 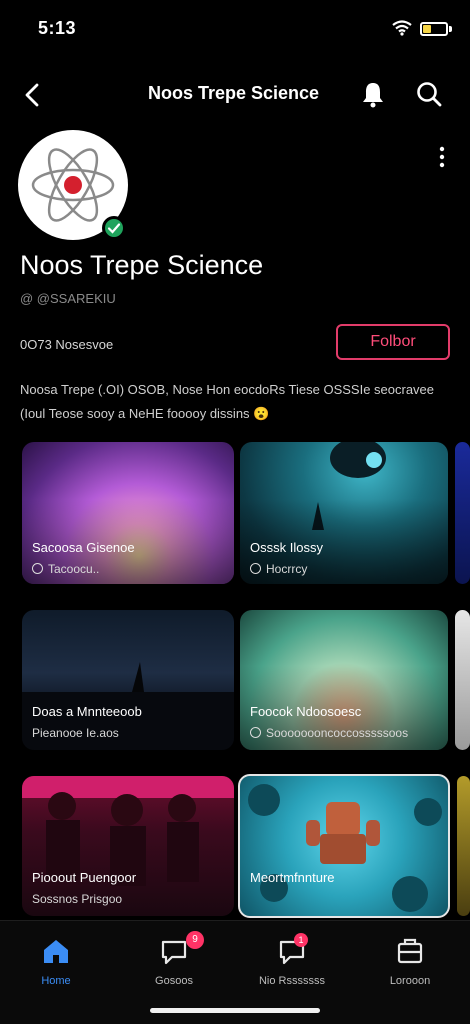 What do you see at coordinates (442, 157) in the screenshot?
I see `more-options-icon` at bounding box center [442, 157].